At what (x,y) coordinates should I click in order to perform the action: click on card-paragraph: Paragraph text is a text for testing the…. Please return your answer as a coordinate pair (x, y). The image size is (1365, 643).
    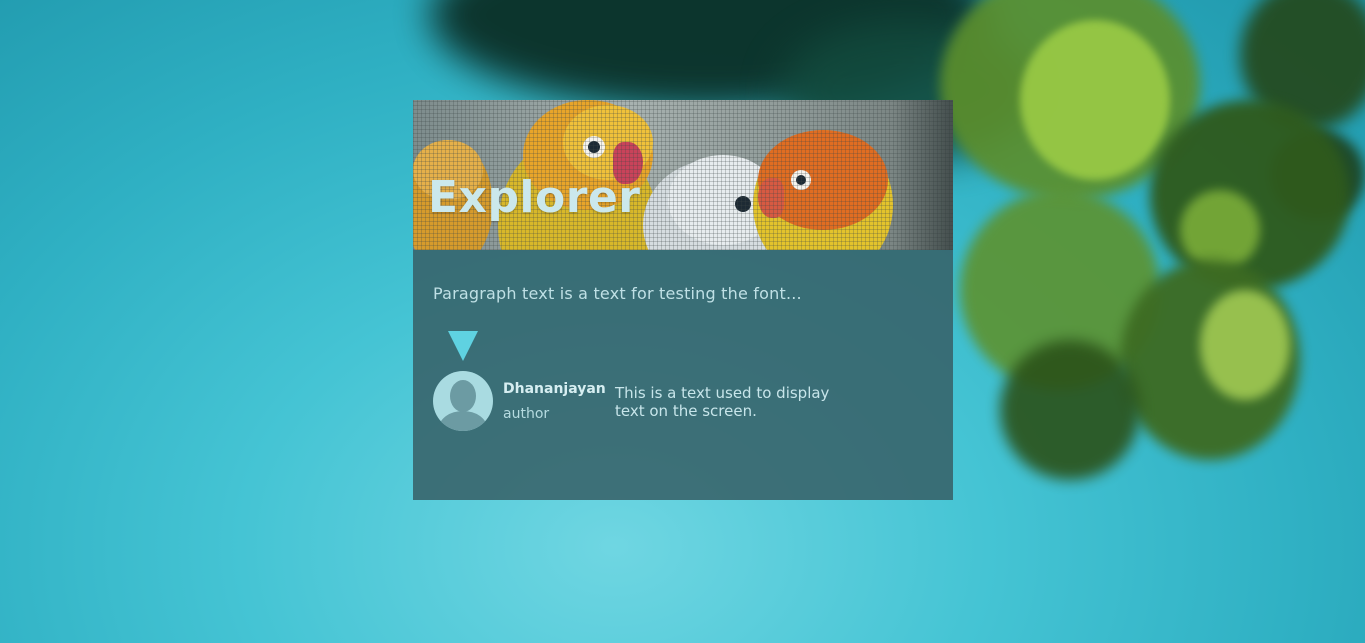
    Looking at the image, I should click on (617, 293).